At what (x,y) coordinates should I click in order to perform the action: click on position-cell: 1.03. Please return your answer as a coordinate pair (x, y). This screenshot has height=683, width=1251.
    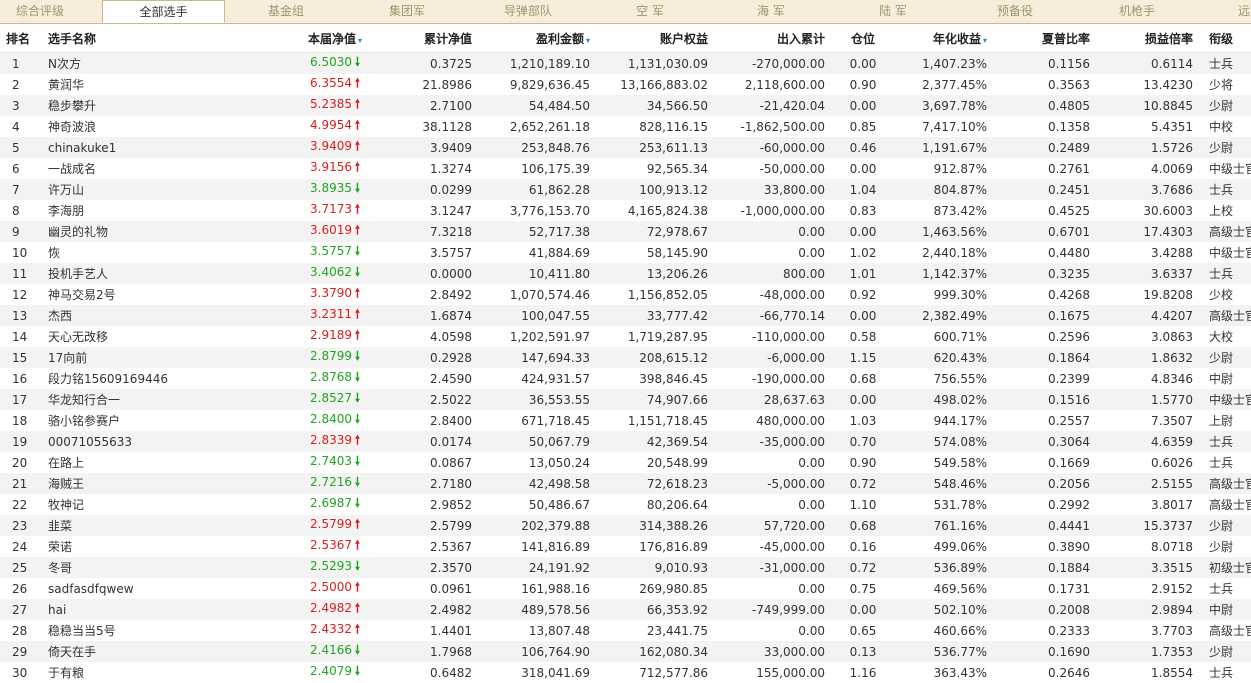
    Looking at the image, I should click on (863, 420).